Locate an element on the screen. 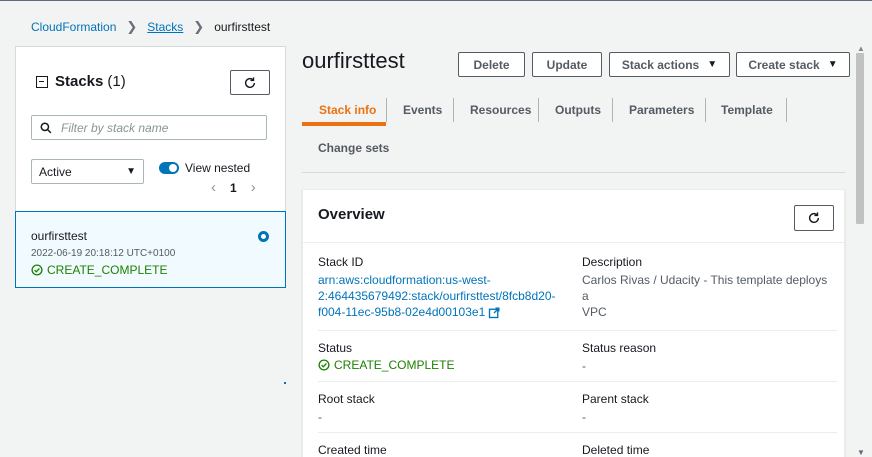  stack-status: CREATE_COMPLETE is located at coordinates (99, 270).